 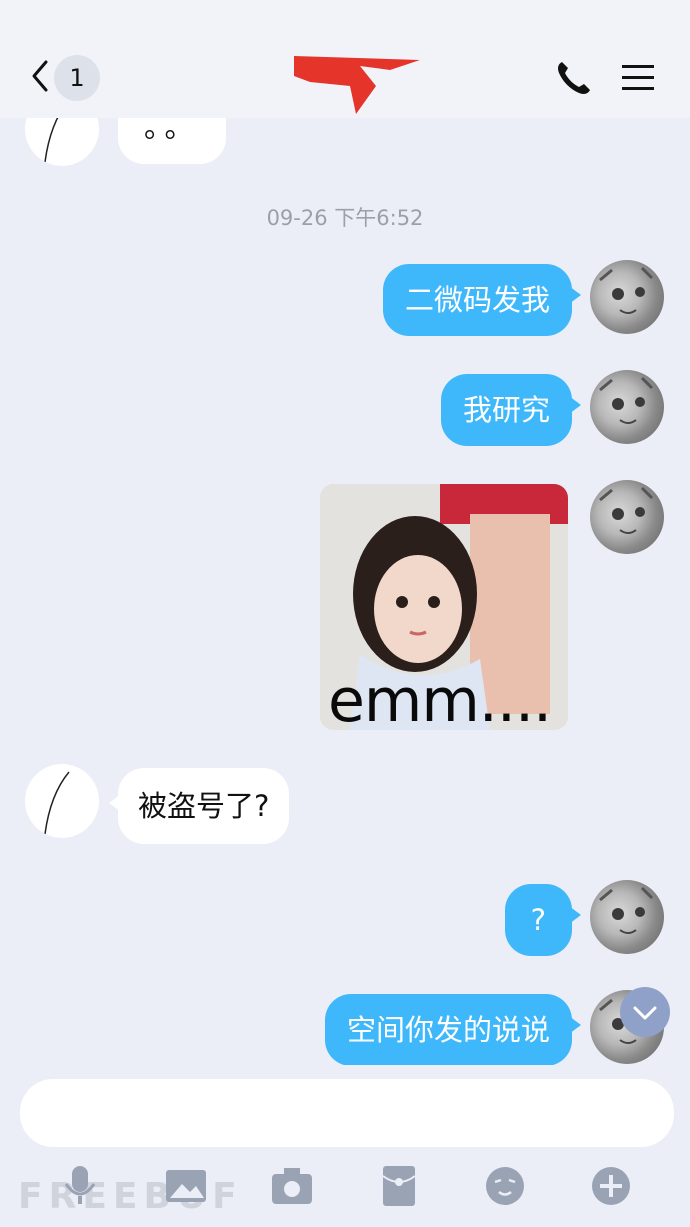 What do you see at coordinates (453, 1030) in the screenshot?
I see `sent-message-bubble: 空间你发的说说` at bounding box center [453, 1030].